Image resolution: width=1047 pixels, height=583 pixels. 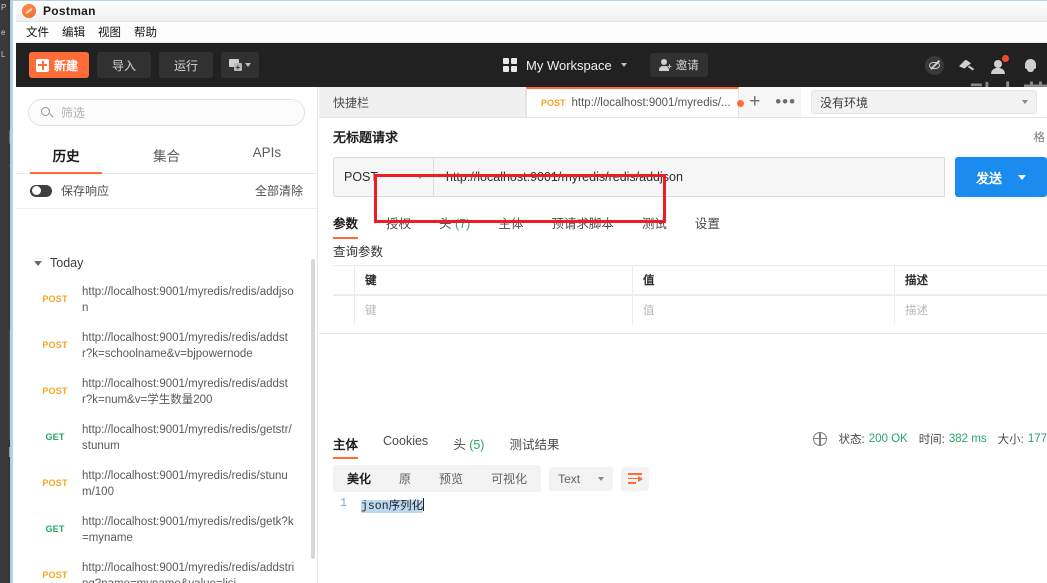 I want to click on environment-select: 没有环境, so click(x=924, y=102).